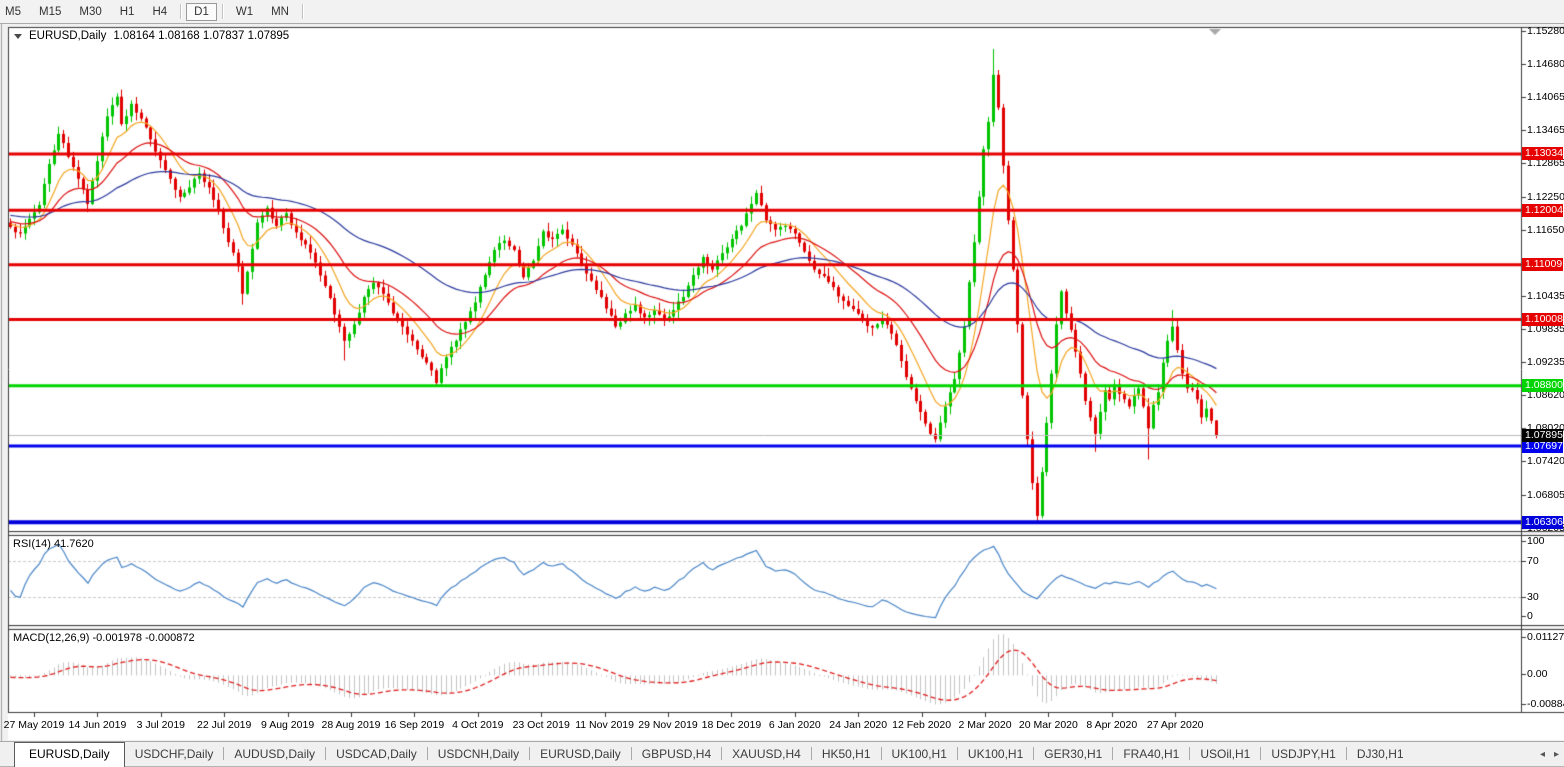  What do you see at coordinates (1542, 210) in the screenshot?
I see `hline-price-label: 1.12004` at bounding box center [1542, 210].